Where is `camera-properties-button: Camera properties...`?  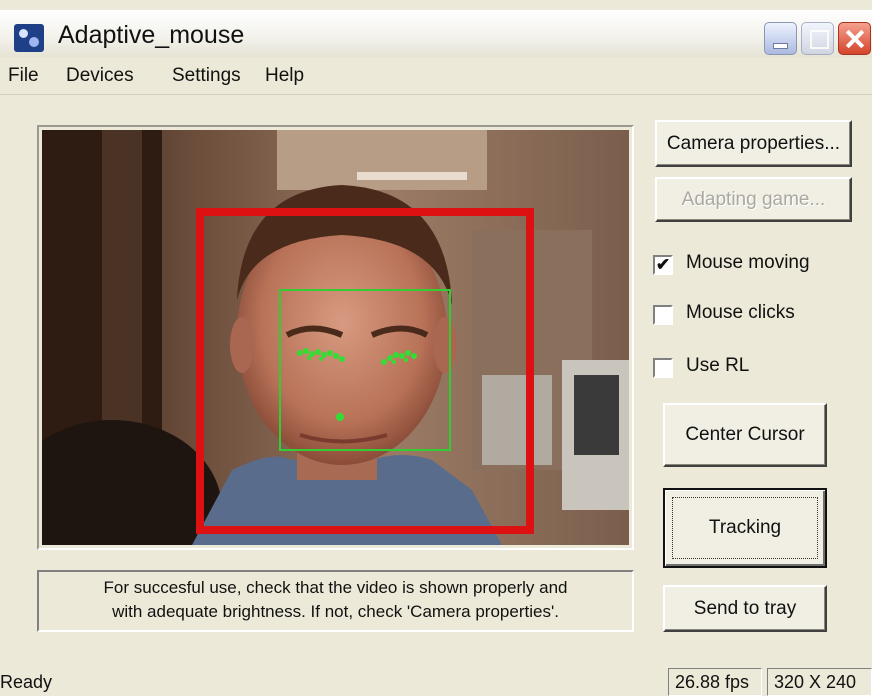 camera-properties-button: Camera properties... is located at coordinates (753, 143).